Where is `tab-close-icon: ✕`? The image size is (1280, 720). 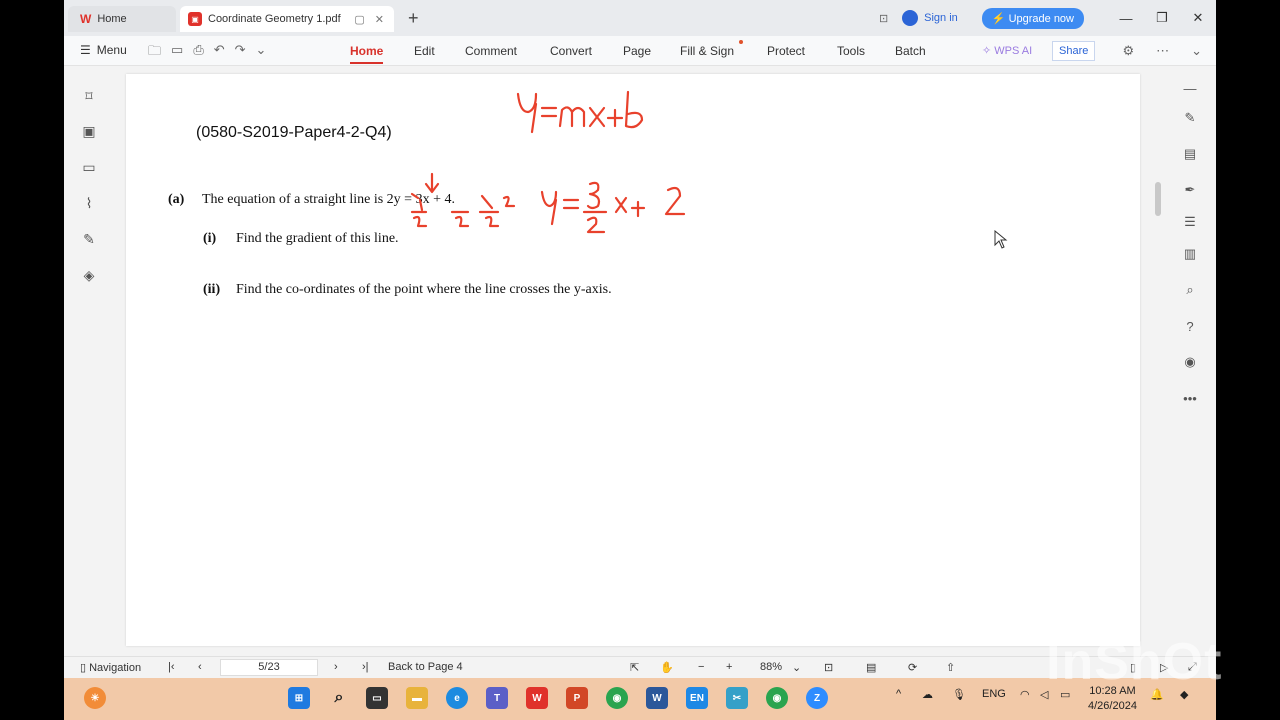
tab-close-icon: ✕ is located at coordinates (379, 19).